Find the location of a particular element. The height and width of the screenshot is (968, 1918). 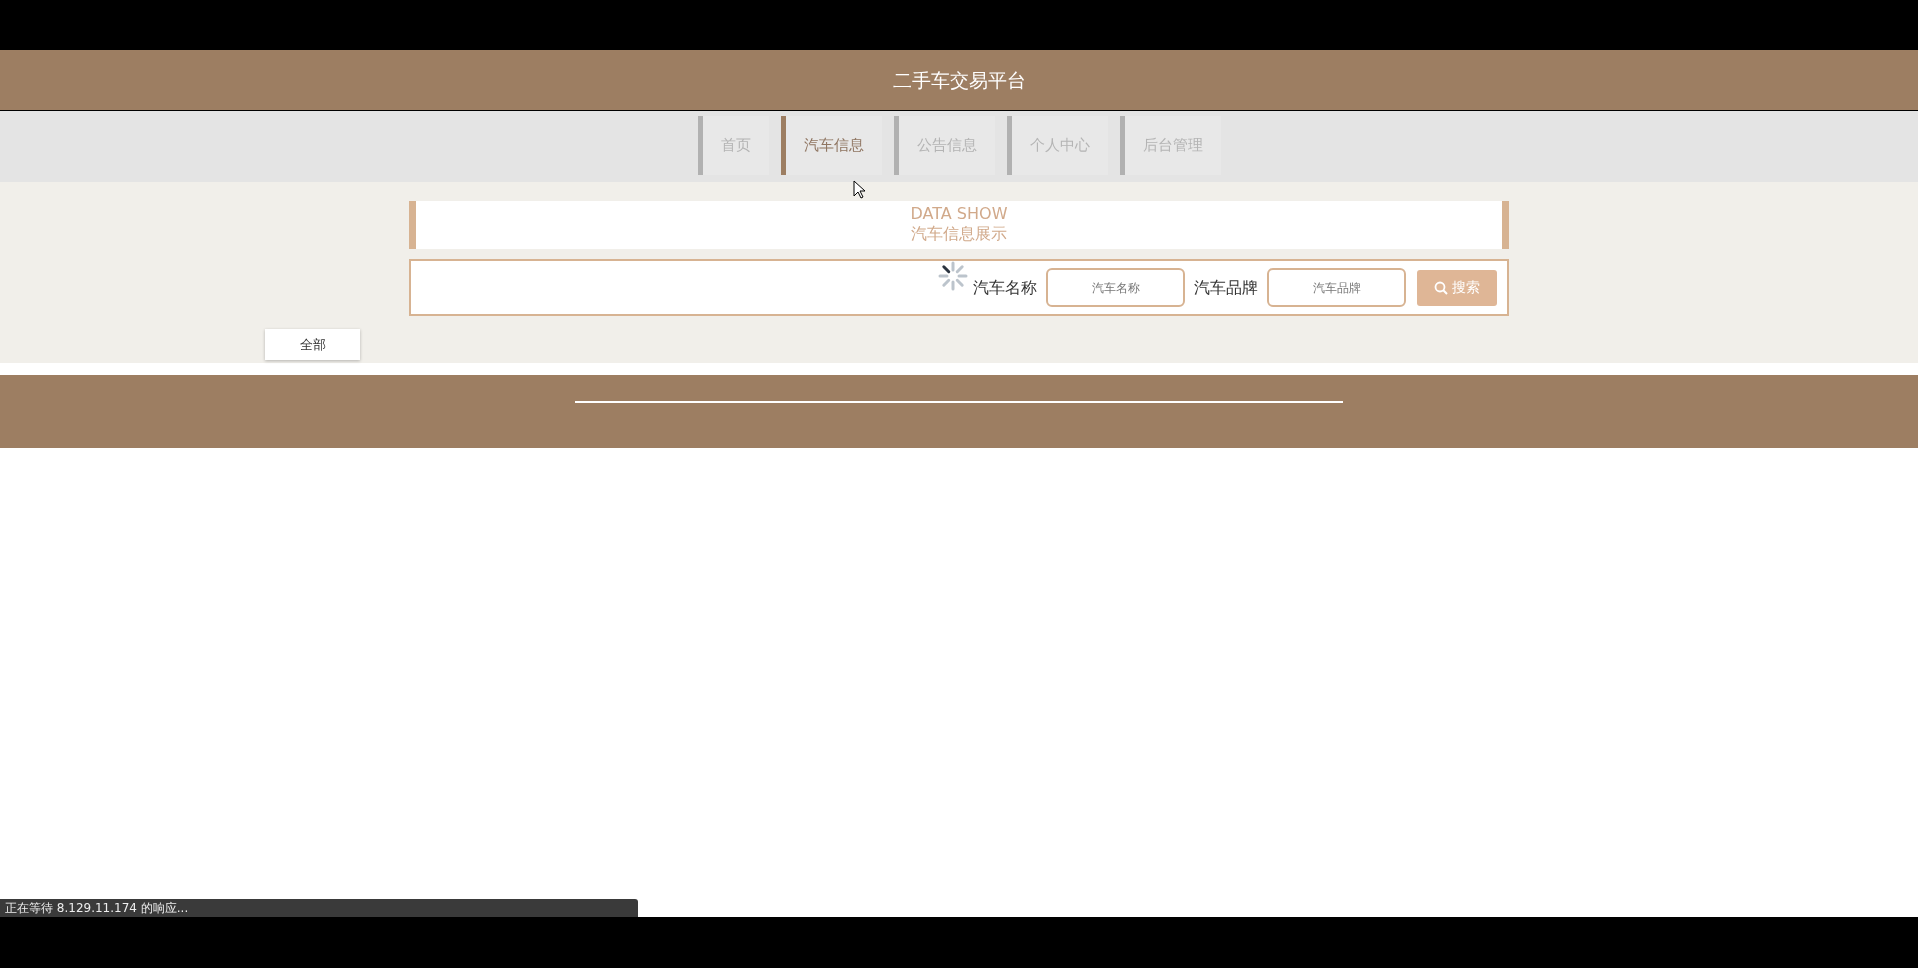

search-icon is located at coordinates (1441, 287).